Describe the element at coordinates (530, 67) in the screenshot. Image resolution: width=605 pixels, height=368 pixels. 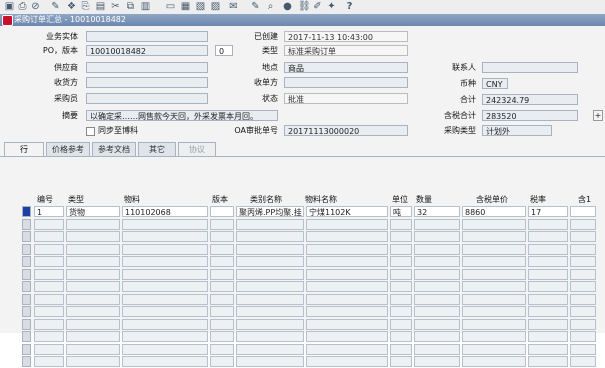
I see `contact-field` at that location.